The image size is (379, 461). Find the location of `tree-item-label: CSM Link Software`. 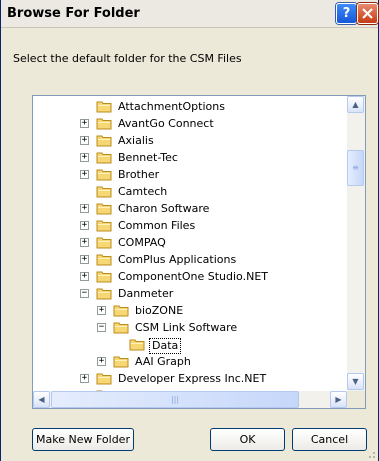

tree-item-label: CSM Link Software is located at coordinates (186, 327).